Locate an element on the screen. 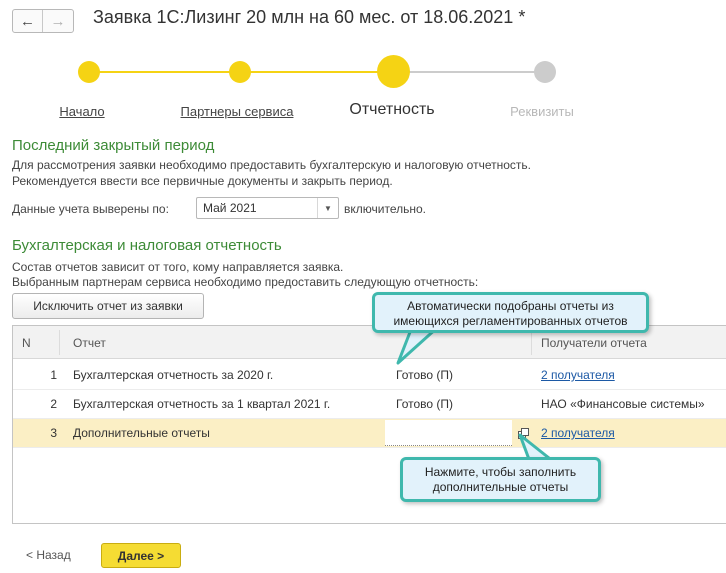 This screenshot has width=726, height=573. period-label: Данные учета выверены по: is located at coordinates (90, 209).